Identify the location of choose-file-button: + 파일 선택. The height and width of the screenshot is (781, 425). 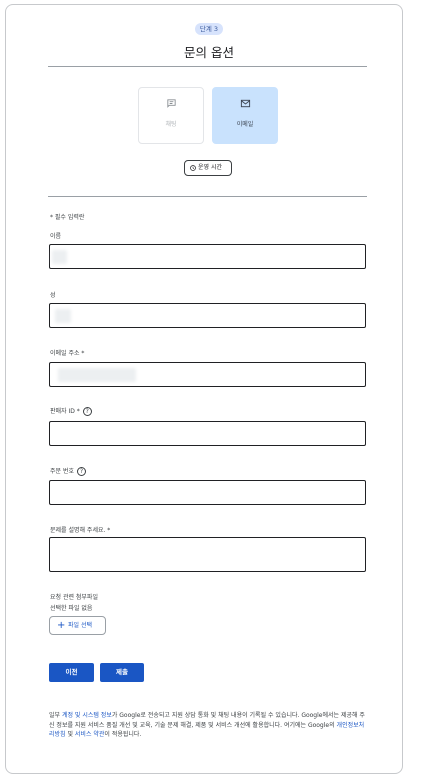
(77, 625).